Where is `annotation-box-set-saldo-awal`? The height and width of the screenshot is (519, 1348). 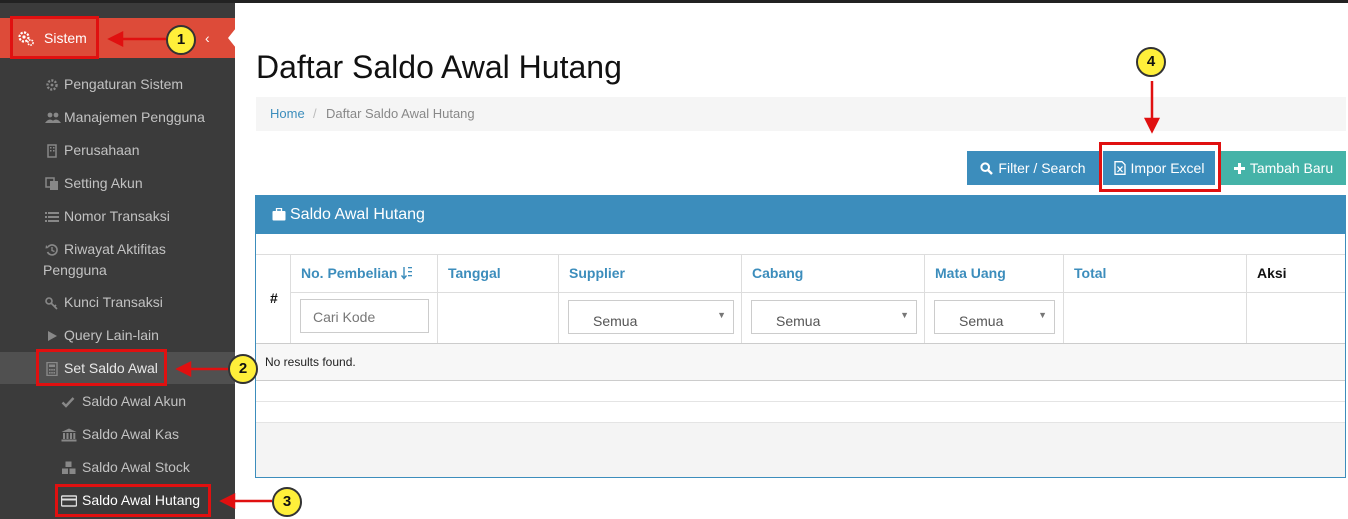
annotation-box-set-saldo-awal is located at coordinates (101, 367).